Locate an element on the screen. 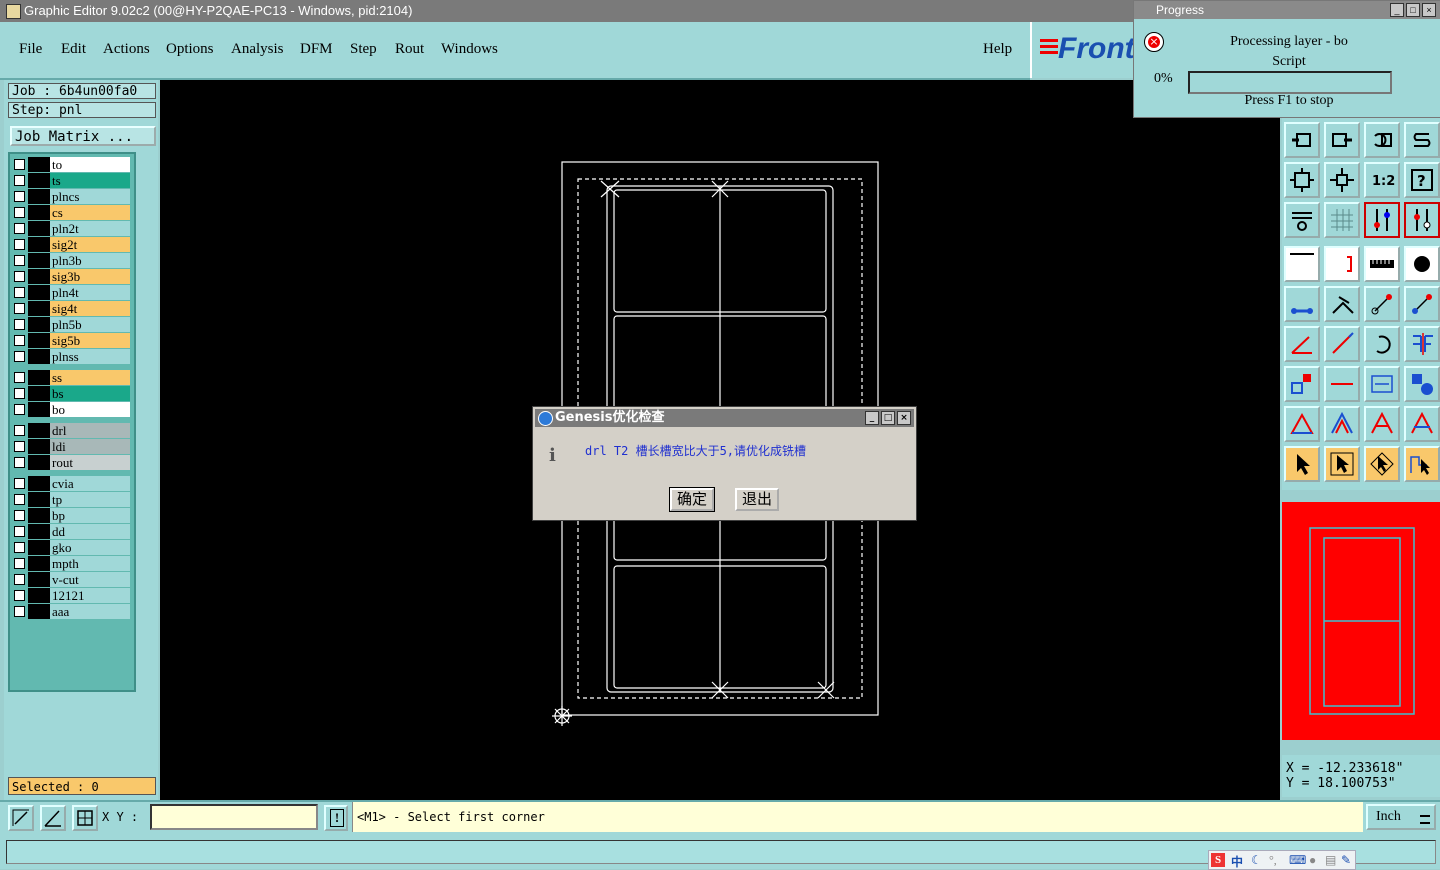  line-tool-icon is located at coordinates (1302, 264).